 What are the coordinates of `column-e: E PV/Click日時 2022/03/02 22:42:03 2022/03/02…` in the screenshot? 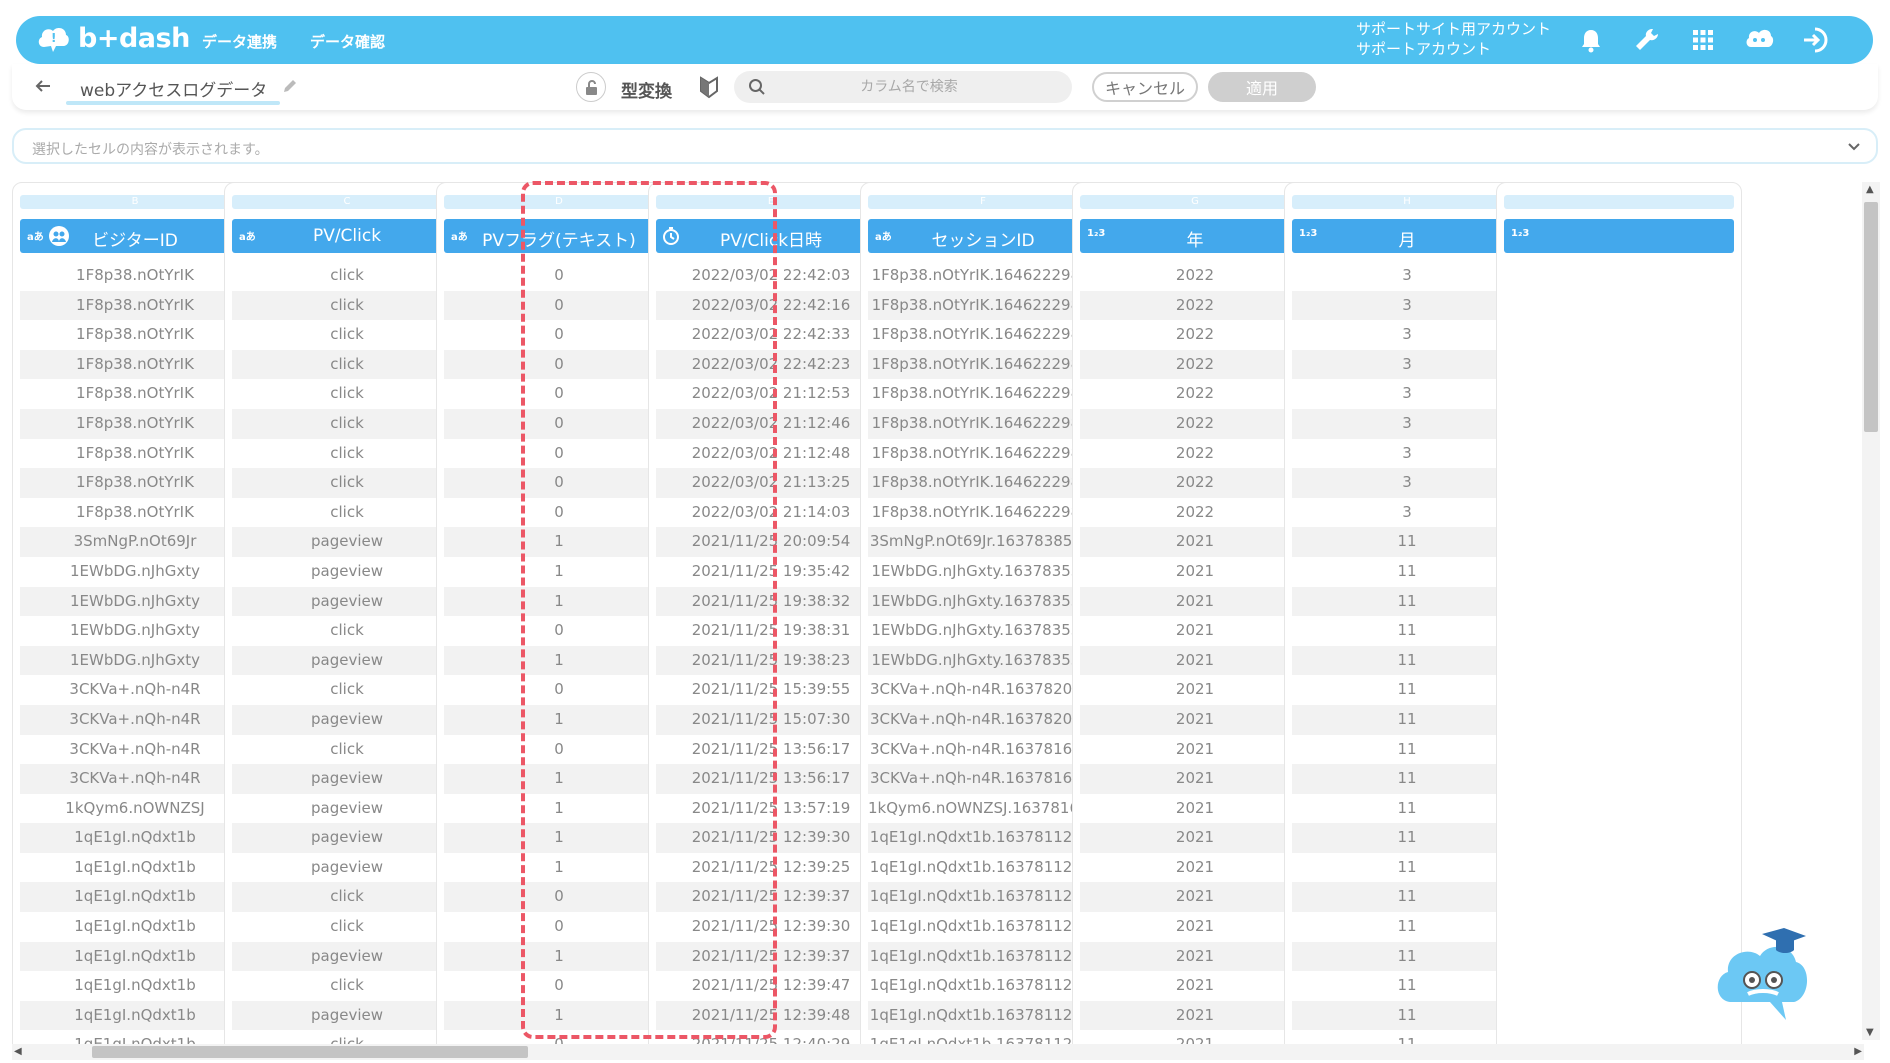 It's located at (771, 615).